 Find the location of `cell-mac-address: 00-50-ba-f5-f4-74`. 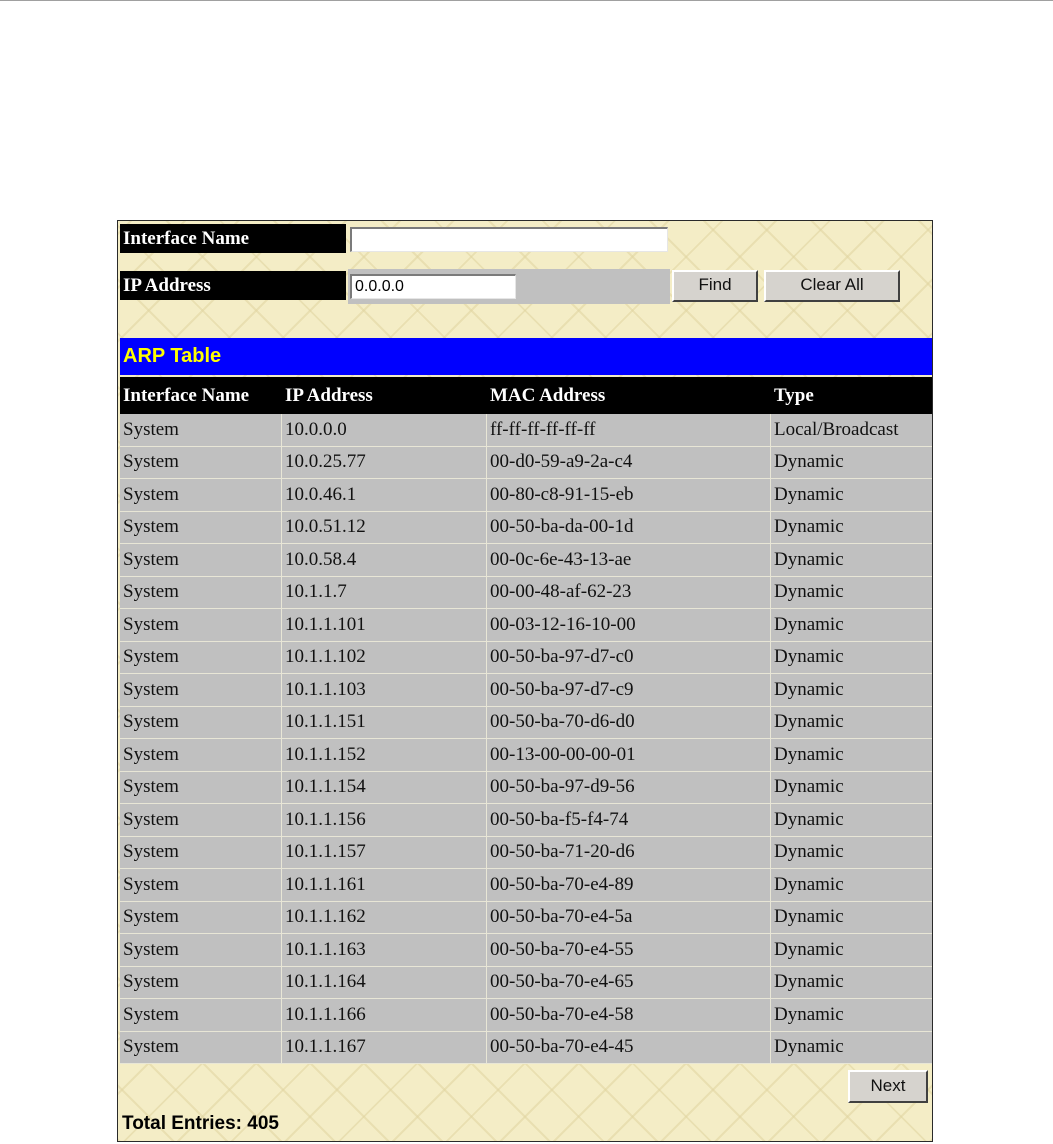

cell-mac-address: 00-50-ba-f5-f4-74 is located at coordinates (629, 820).